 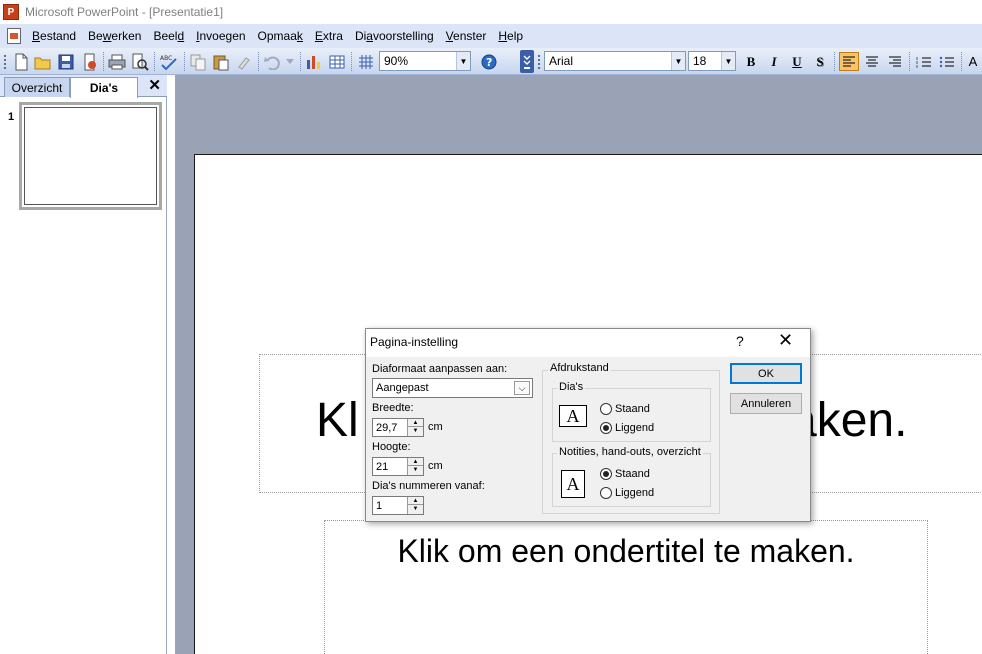 What do you see at coordinates (398, 466) in the screenshot?
I see `height-spinner: 21 ▲ ▼` at bounding box center [398, 466].